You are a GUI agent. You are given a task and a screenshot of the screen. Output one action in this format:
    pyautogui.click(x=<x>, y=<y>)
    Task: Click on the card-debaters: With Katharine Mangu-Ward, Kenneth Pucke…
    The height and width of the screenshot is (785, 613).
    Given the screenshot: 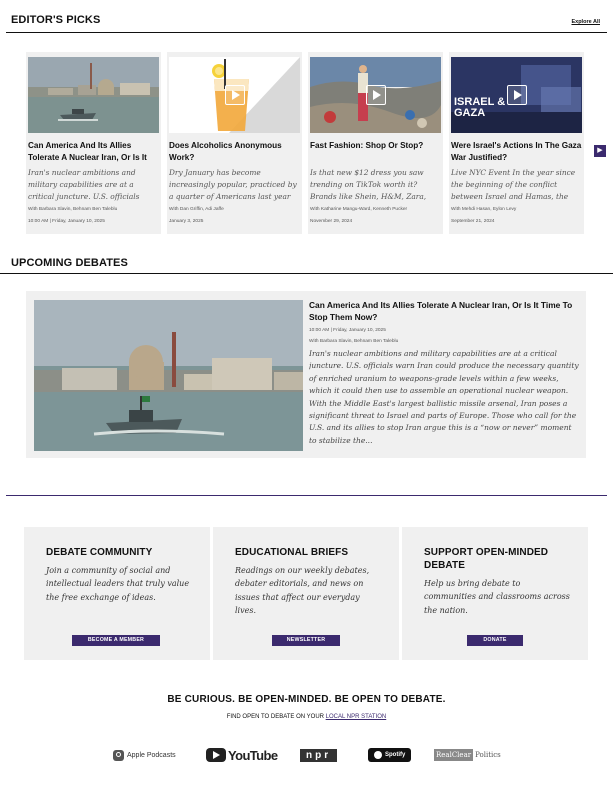 What is the action you would take?
    pyautogui.click(x=359, y=209)
    